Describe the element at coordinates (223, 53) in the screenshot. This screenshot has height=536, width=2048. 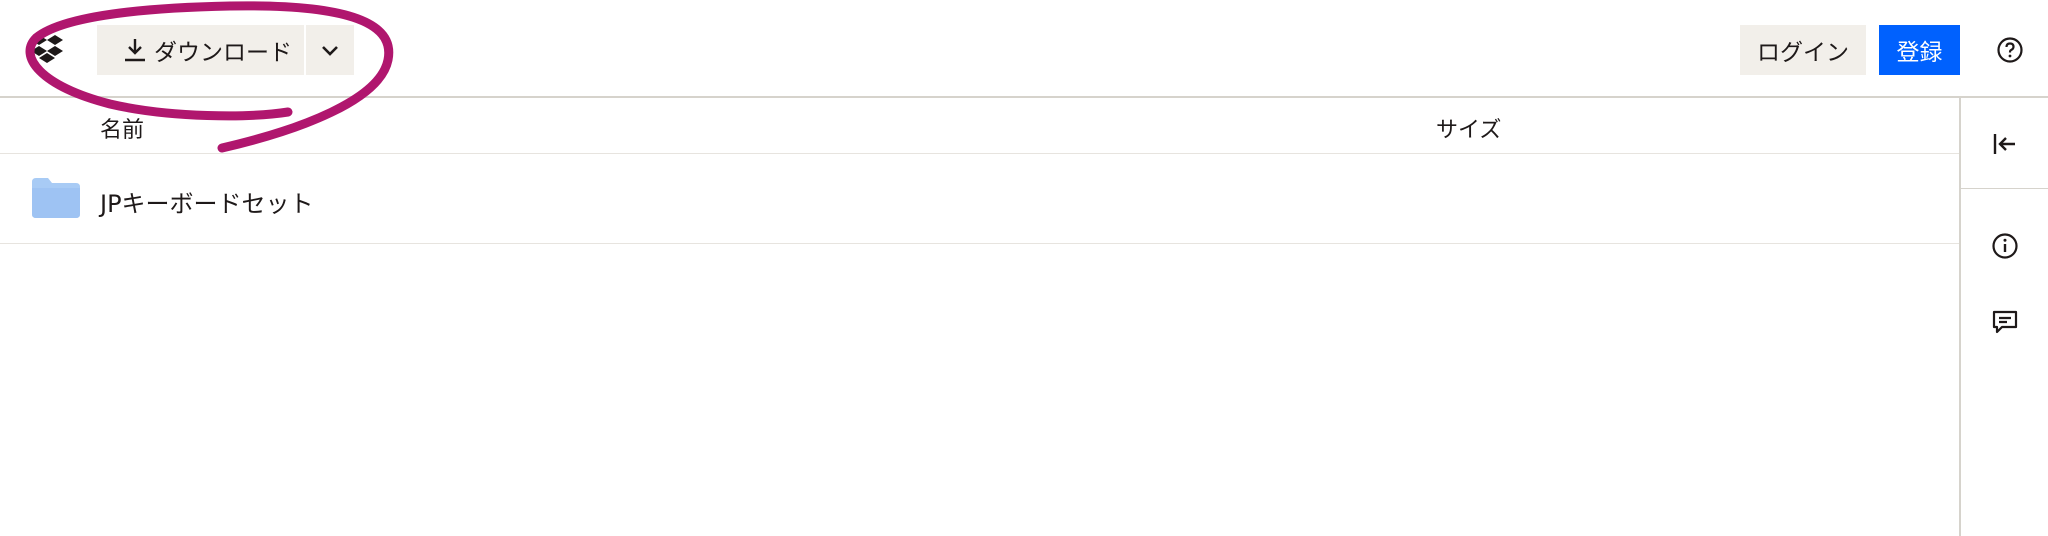
I see `download-label: ダウンロード` at that location.